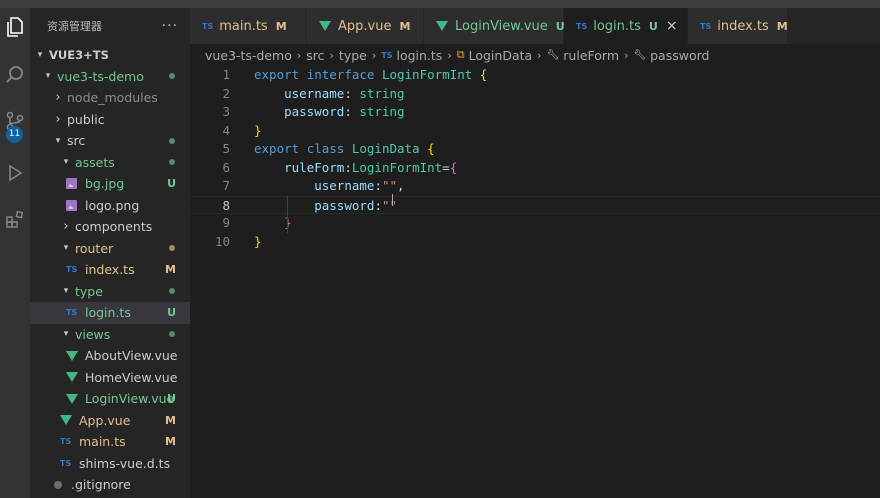 Image resolution: width=880 pixels, height=498 pixels. I want to click on tree-file: AboutView.vue, so click(110, 356).